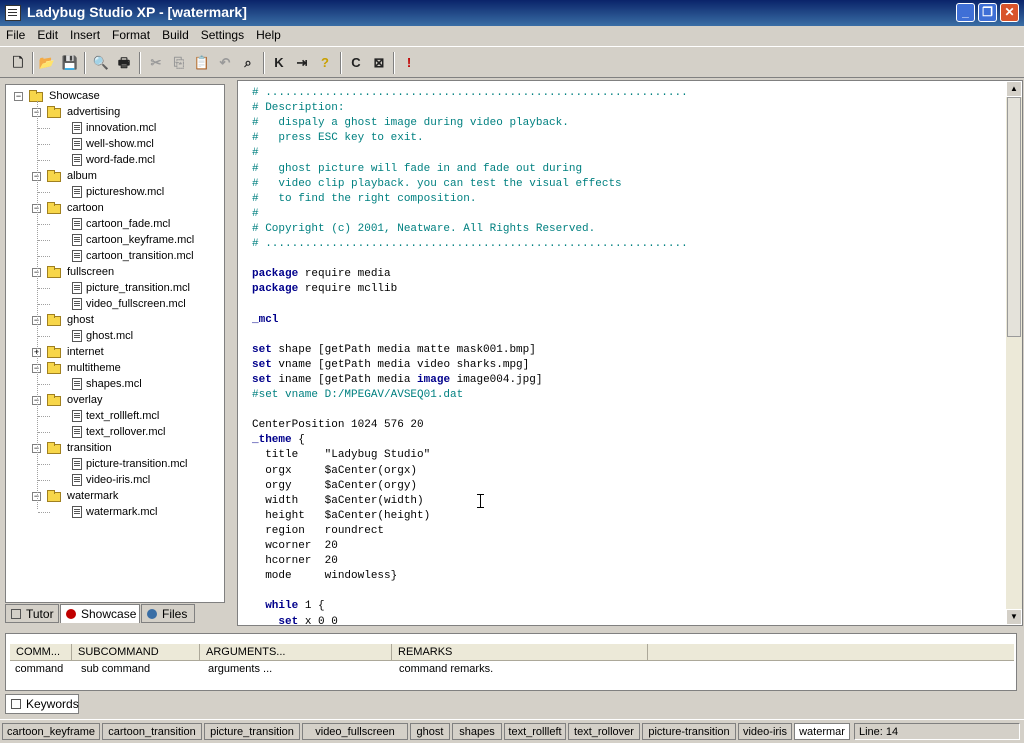  What do you see at coordinates (1014, 217) in the screenshot?
I see `scroll-thumb` at bounding box center [1014, 217].